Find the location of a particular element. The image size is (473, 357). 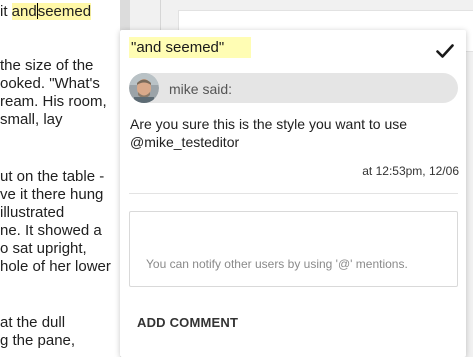

doc-line: o sat upright, is located at coordinates (43, 248).